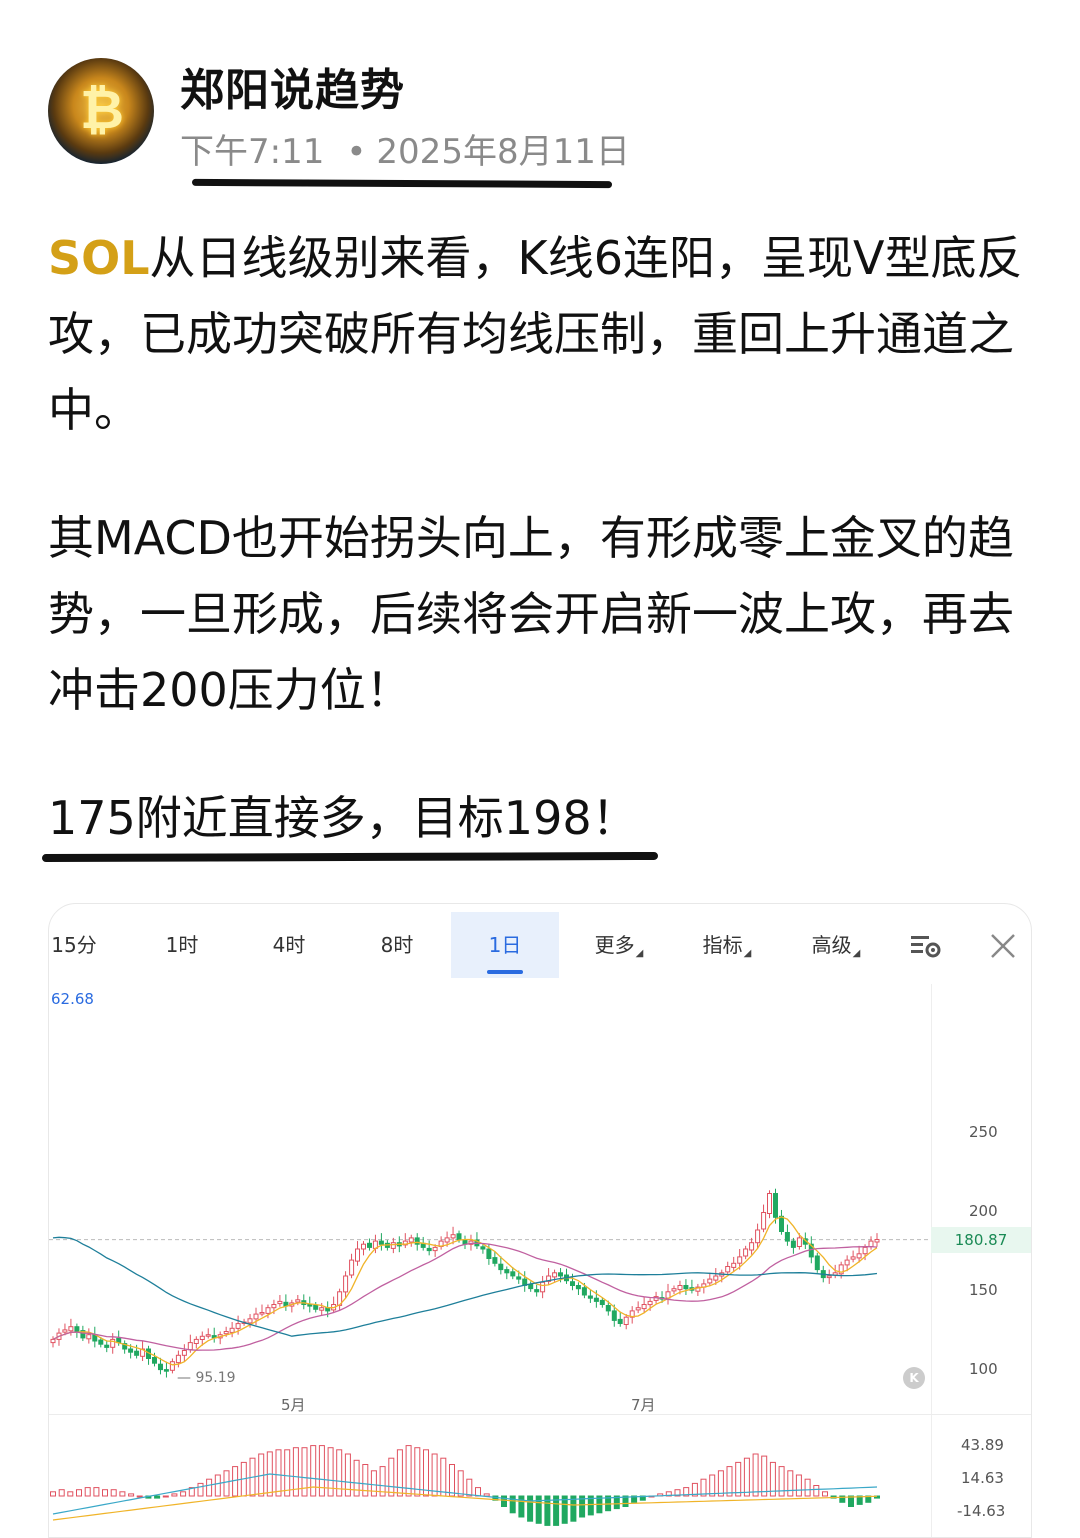  Describe the element at coordinates (99, 258) in the screenshot. I see `ticker-sol: SOL` at that location.